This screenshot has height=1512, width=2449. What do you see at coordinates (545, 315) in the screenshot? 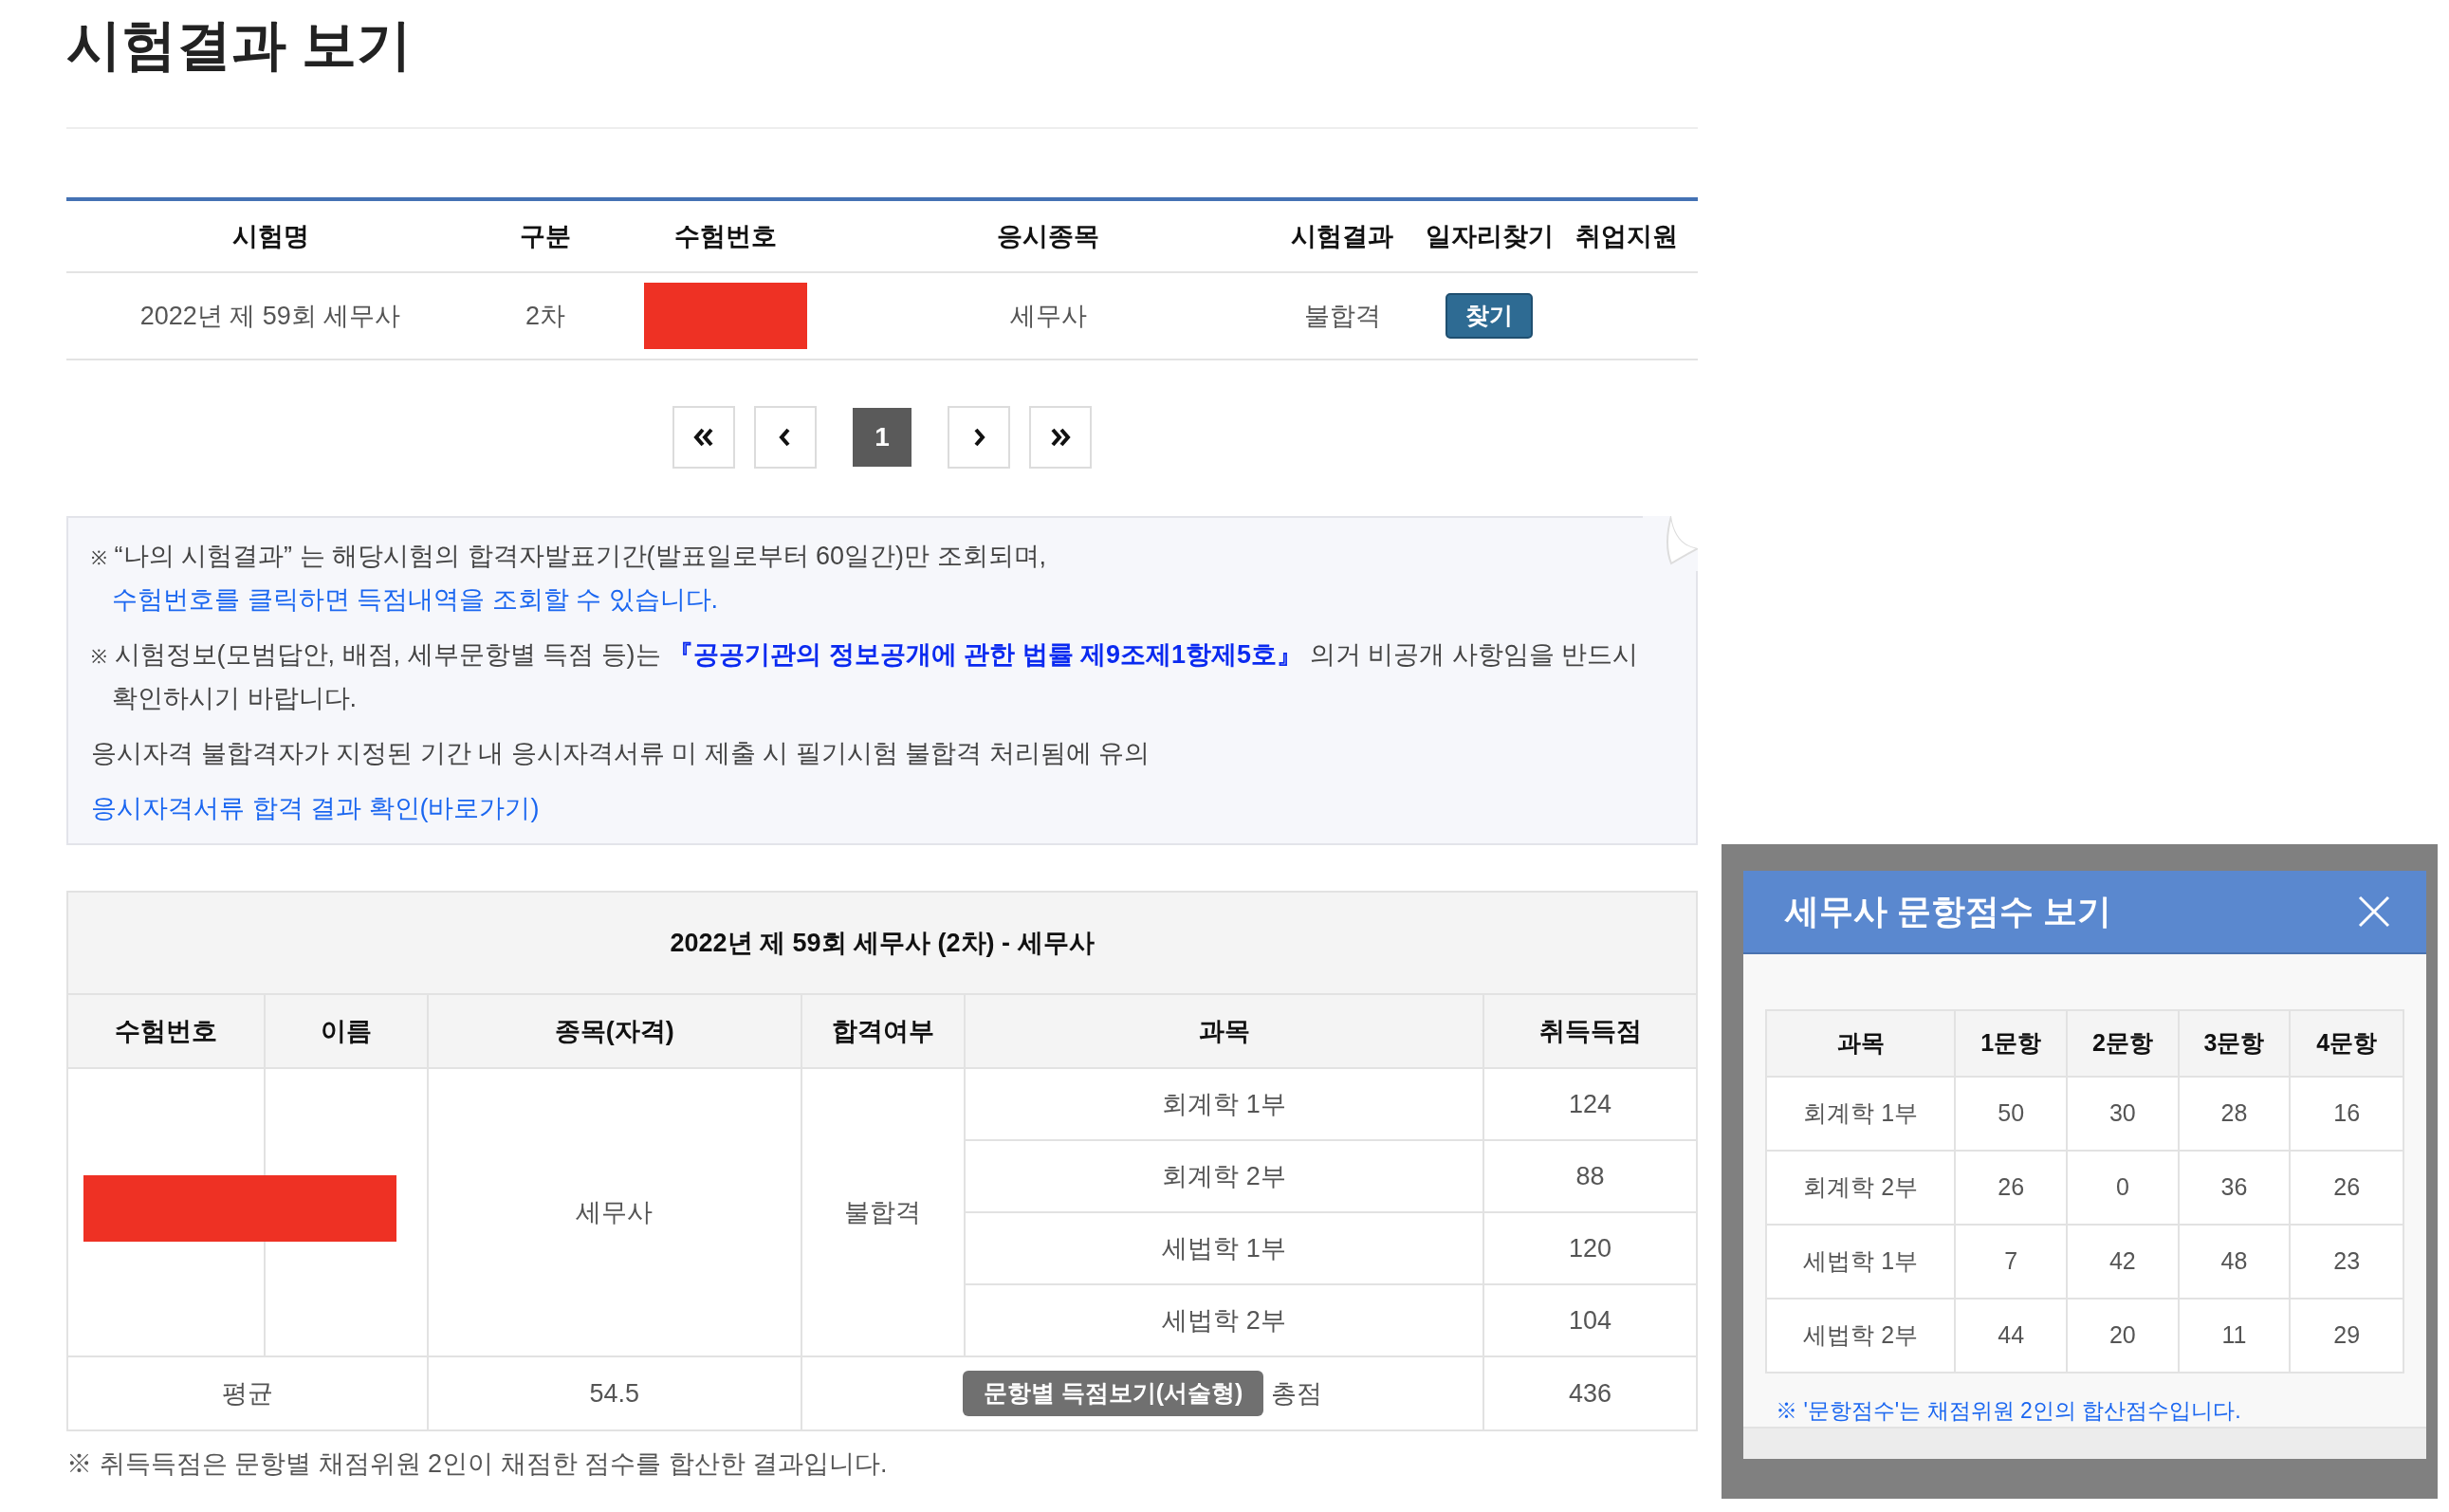
I see `table-cell: 2차` at bounding box center [545, 315].